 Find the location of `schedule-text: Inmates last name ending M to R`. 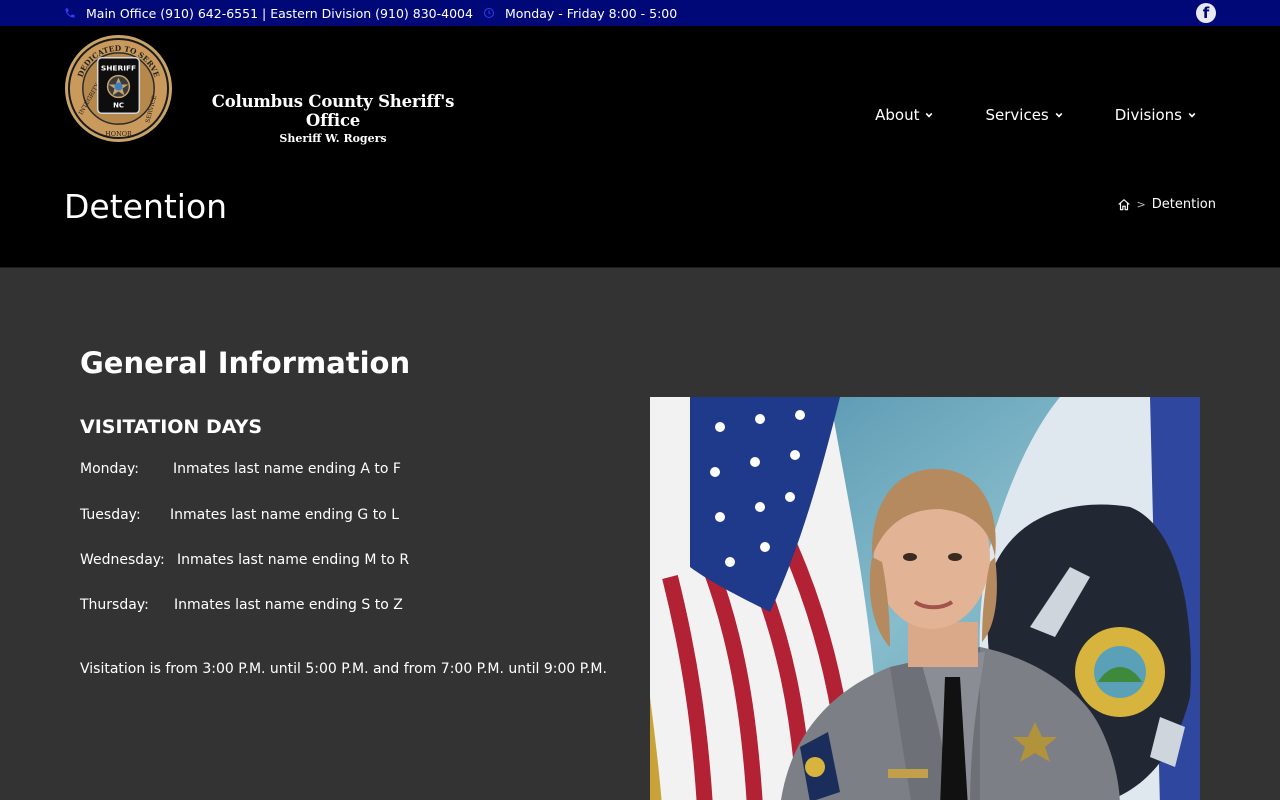

schedule-text: Inmates last name ending M to R is located at coordinates (293, 560).